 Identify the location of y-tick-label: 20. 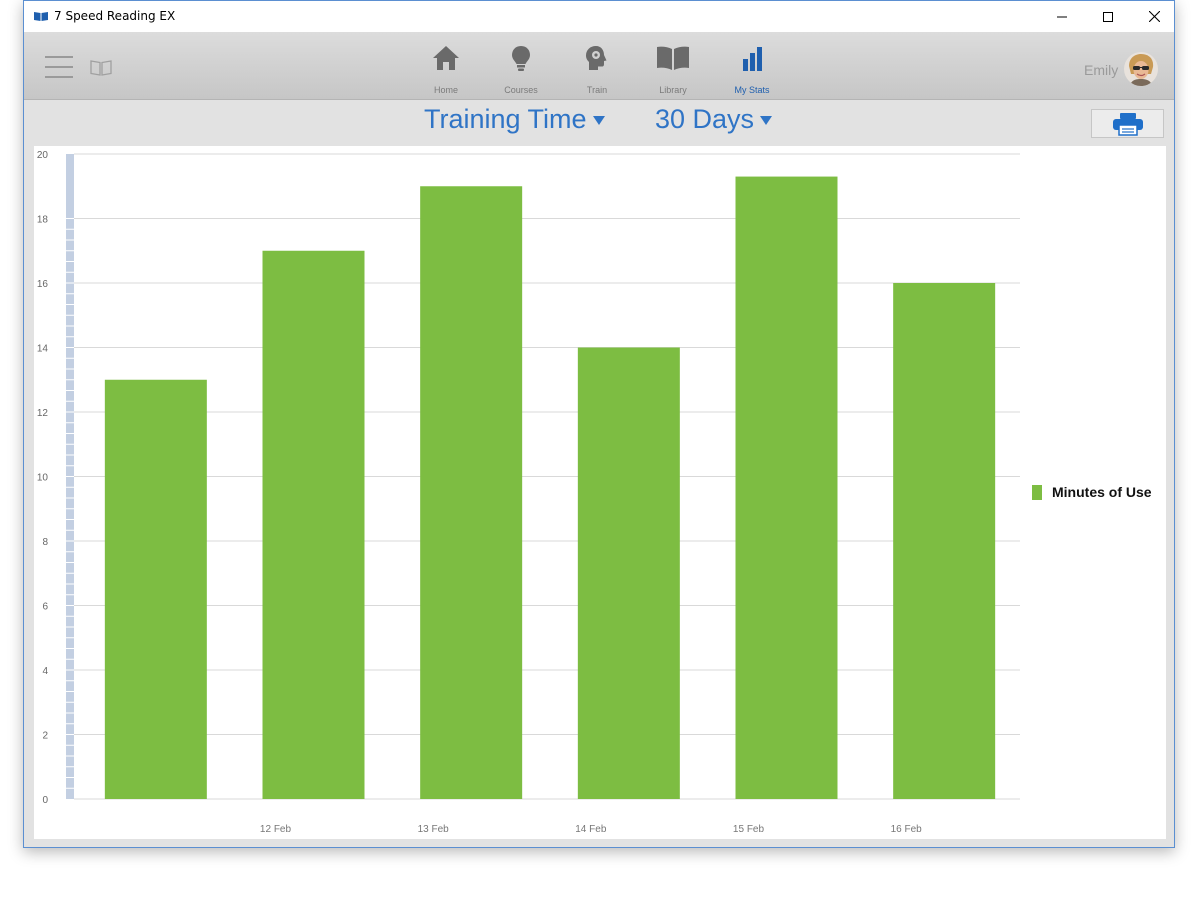
(43, 155).